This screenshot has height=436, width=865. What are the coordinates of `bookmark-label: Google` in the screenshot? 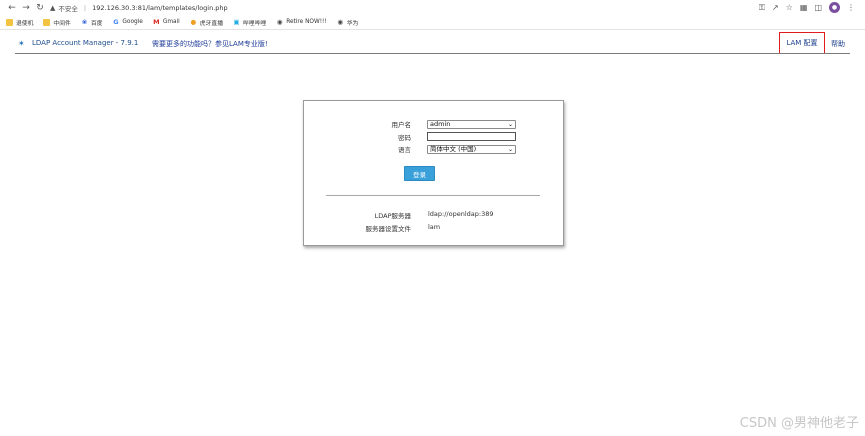 It's located at (132, 22).